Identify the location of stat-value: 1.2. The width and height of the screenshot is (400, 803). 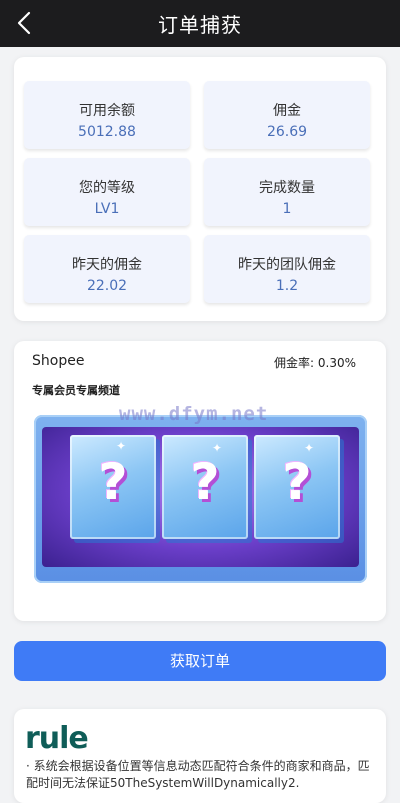
(287, 286).